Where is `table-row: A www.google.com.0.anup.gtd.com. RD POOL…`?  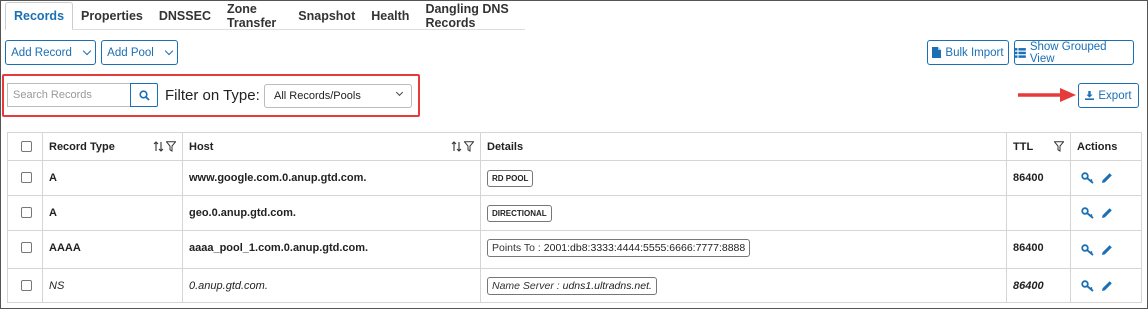
table-row: A www.google.com.0.anup.gtd.com. RD POOL… is located at coordinates (574, 178).